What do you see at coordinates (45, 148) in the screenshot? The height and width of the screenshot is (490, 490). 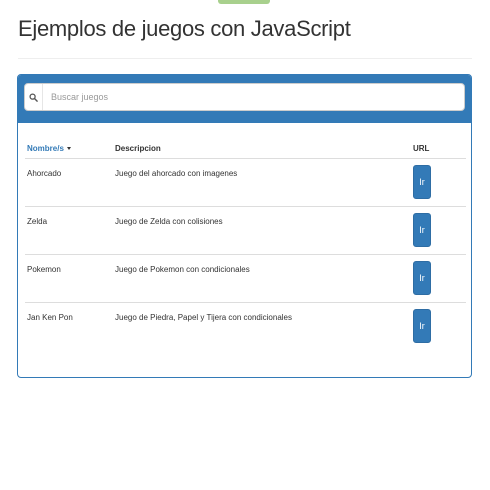 I see `column-header-name-label: Nombre/s` at bounding box center [45, 148].